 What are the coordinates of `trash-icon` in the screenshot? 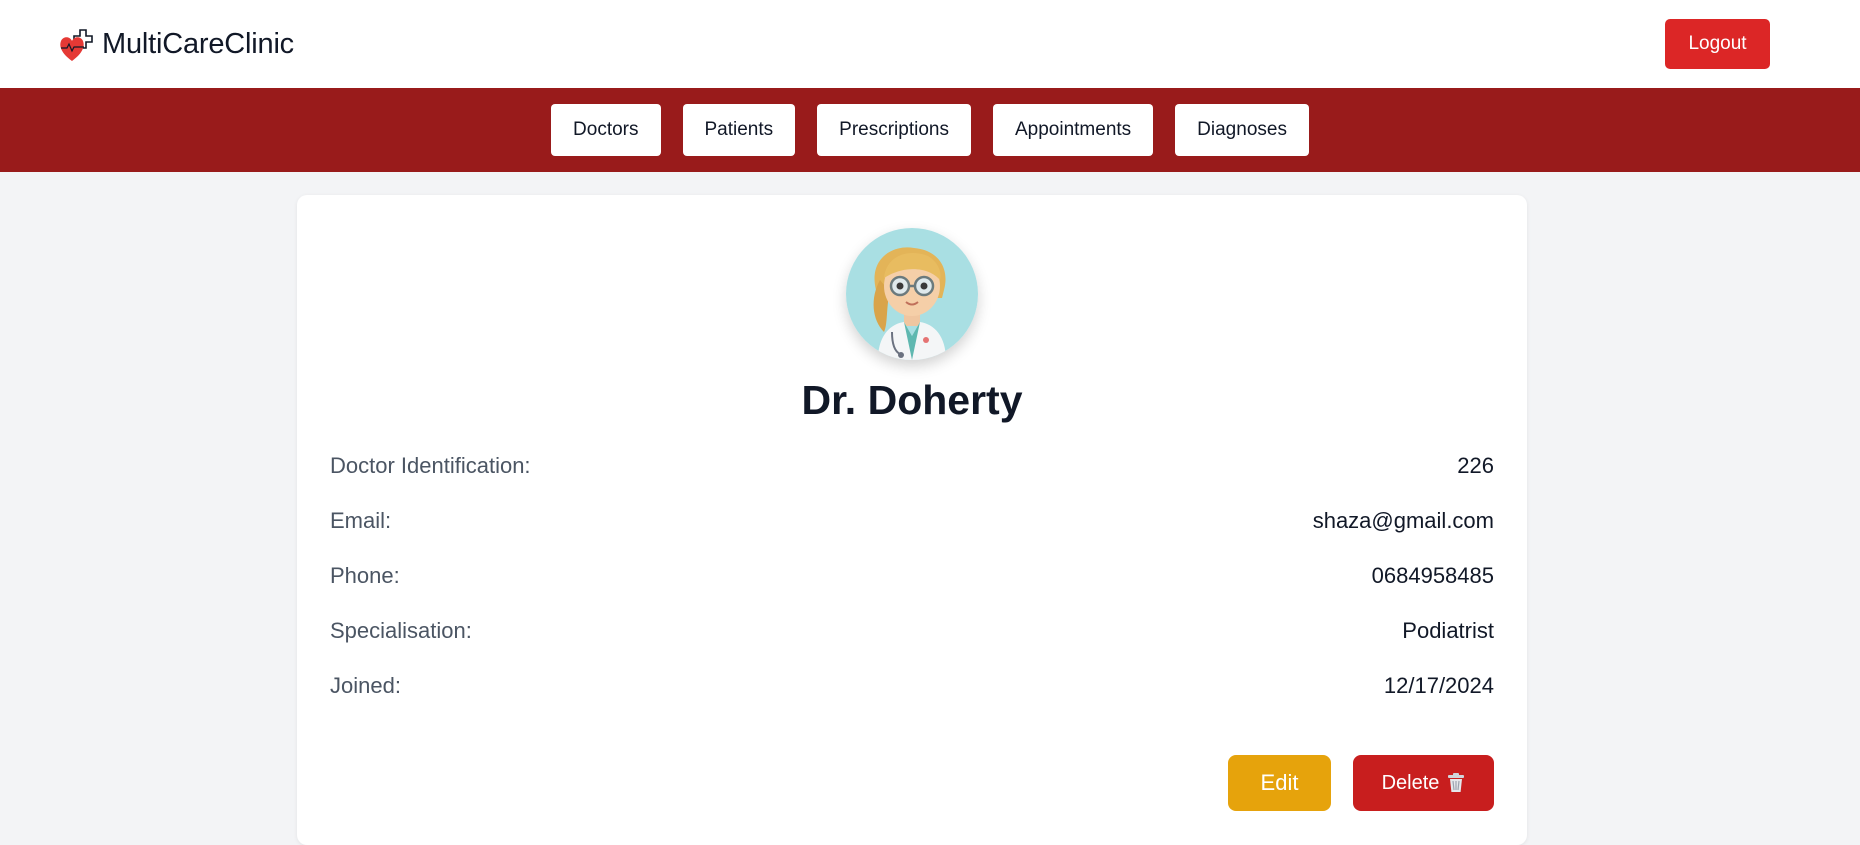 It's located at (1456, 782).